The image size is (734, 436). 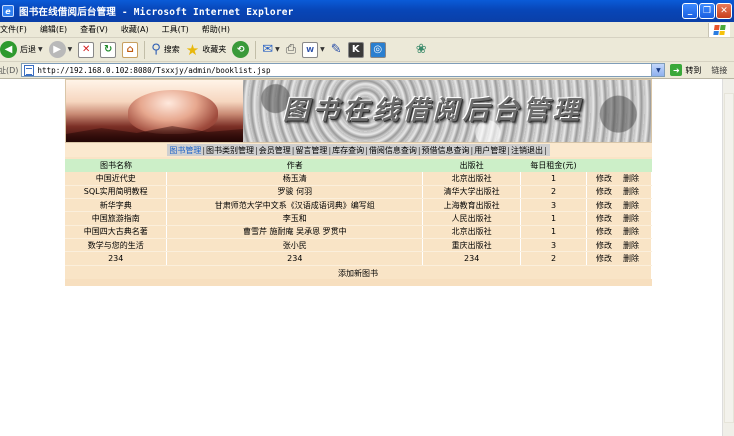 What do you see at coordinates (94, 29) in the screenshot?
I see `menu-view: 查看(V)` at bounding box center [94, 29].